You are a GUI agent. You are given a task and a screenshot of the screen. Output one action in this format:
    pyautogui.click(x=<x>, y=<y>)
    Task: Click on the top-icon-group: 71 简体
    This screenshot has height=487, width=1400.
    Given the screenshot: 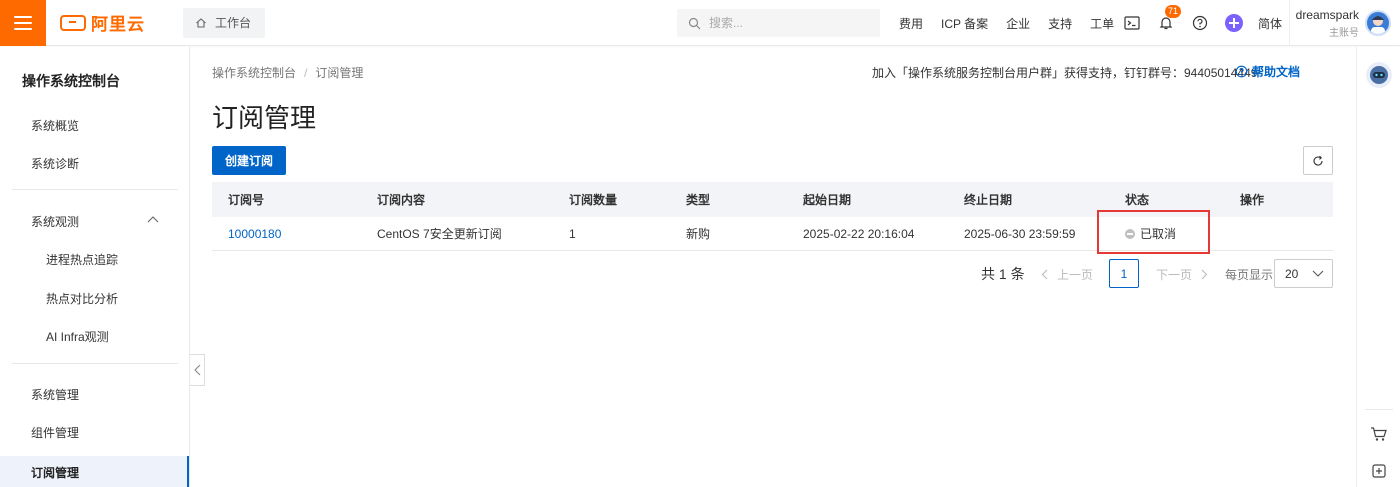 What is the action you would take?
    pyautogui.click(x=1202, y=23)
    